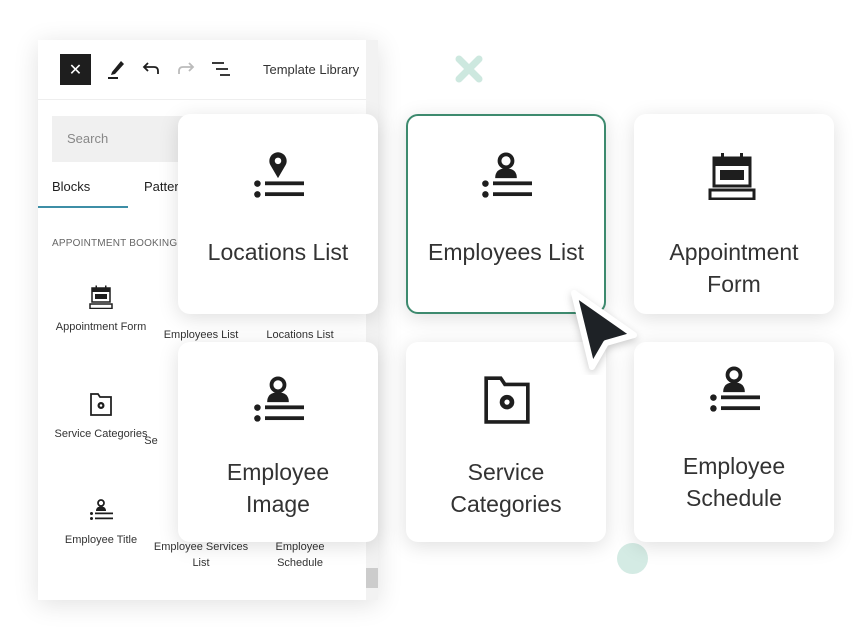 The height and width of the screenshot is (640, 864). Describe the element at coordinates (101, 523) in the screenshot. I see `block-employee-title: Employee Title` at that location.